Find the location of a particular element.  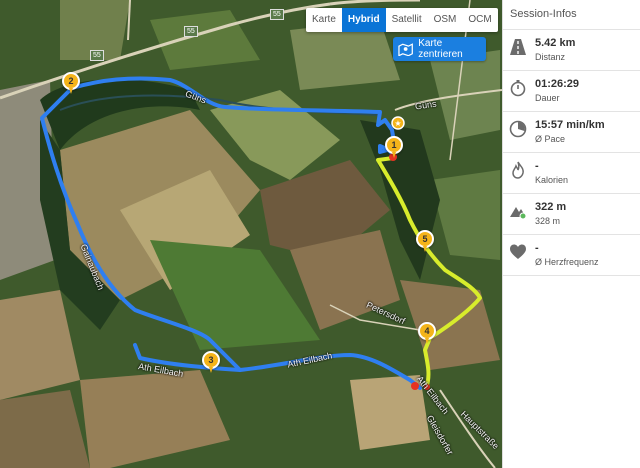

map-type-switcher: Karte Hybrid Satellit OSM OCM is located at coordinates (402, 20).